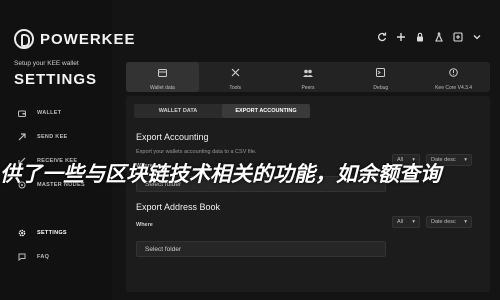 The width and height of the screenshot is (500, 300). What do you see at coordinates (400, 222) in the screenshot?
I see `filter-value: All` at bounding box center [400, 222].